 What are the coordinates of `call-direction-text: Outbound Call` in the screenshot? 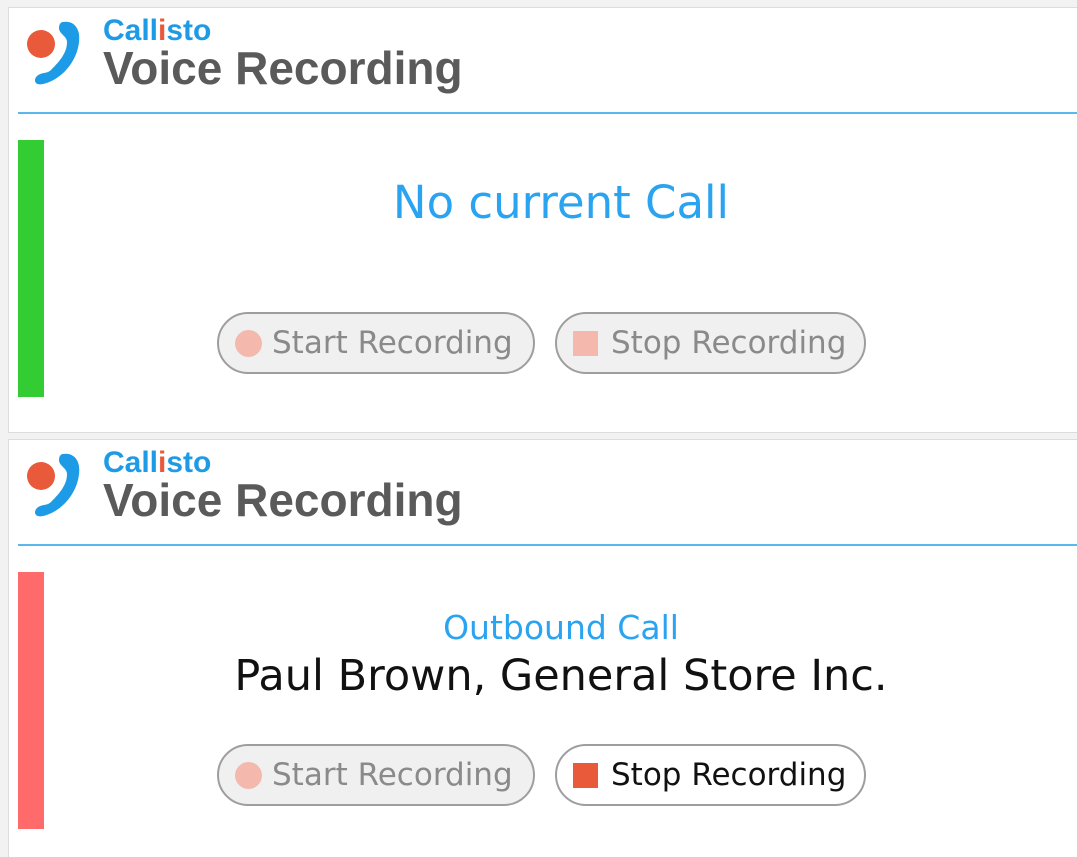 It's located at (561, 627).